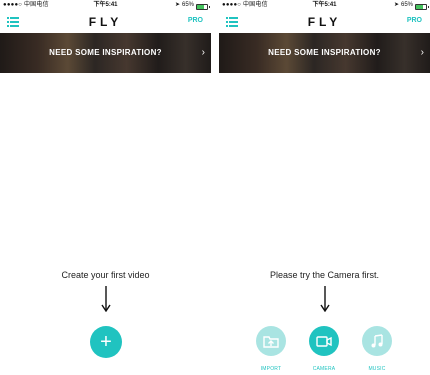 This screenshot has height=375, width=430. I want to click on camera-button, so click(324, 341).